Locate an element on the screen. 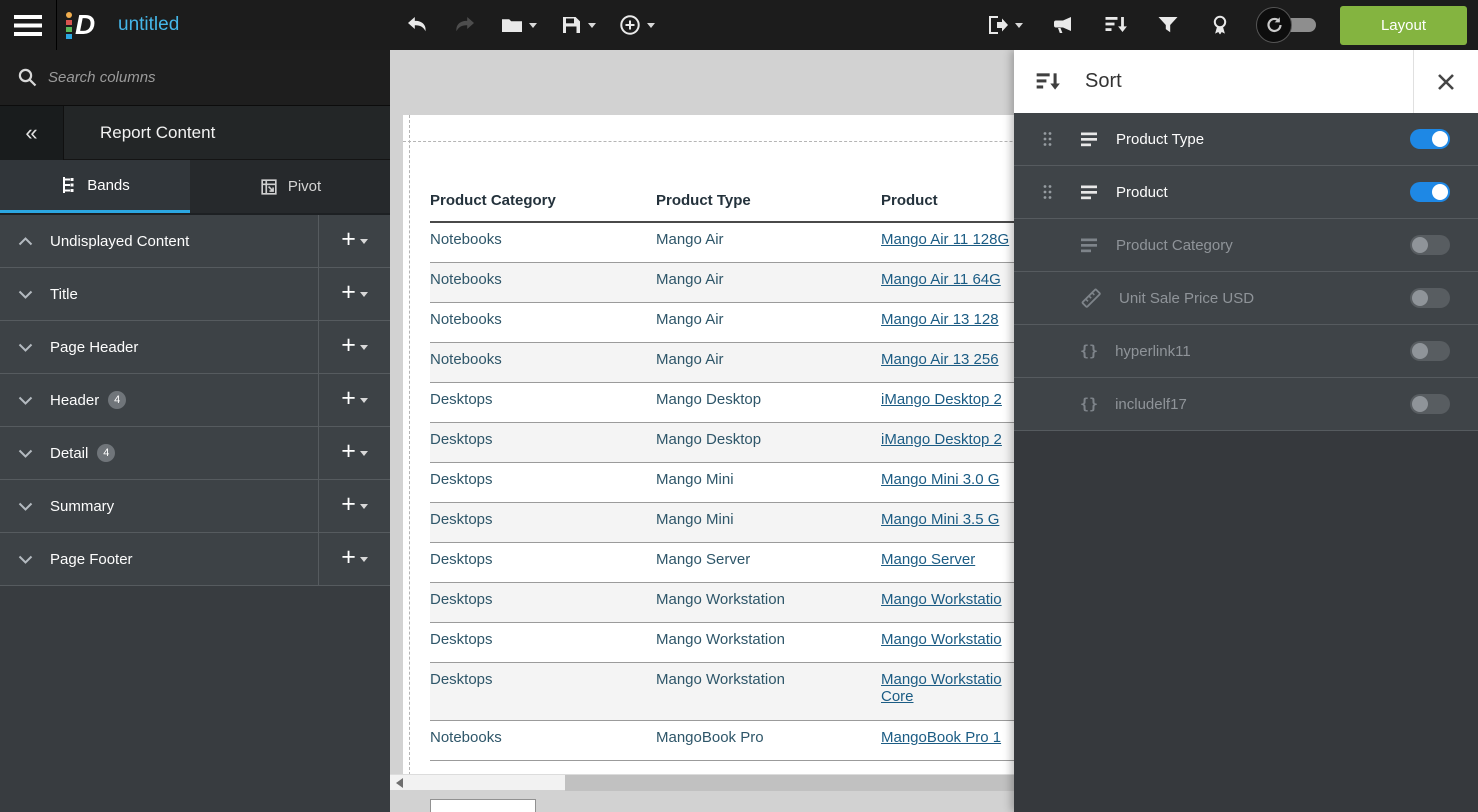  band-row-summary: Summary + is located at coordinates (195, 506).